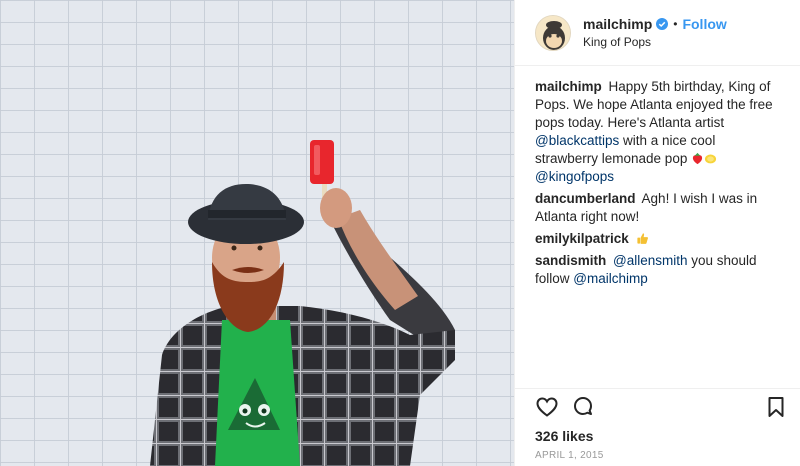  I want to click on mention-link: @allensmith, so click(650, 260).